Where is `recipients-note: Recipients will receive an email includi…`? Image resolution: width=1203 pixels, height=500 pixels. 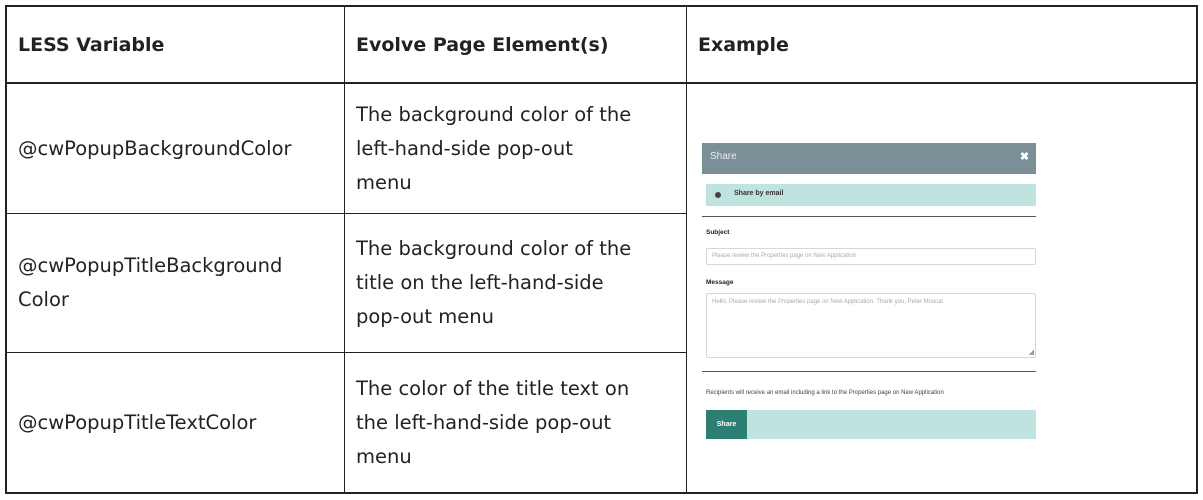 recipients-note: Recipients will receive an email includi… is located at coordinates (825, 393).